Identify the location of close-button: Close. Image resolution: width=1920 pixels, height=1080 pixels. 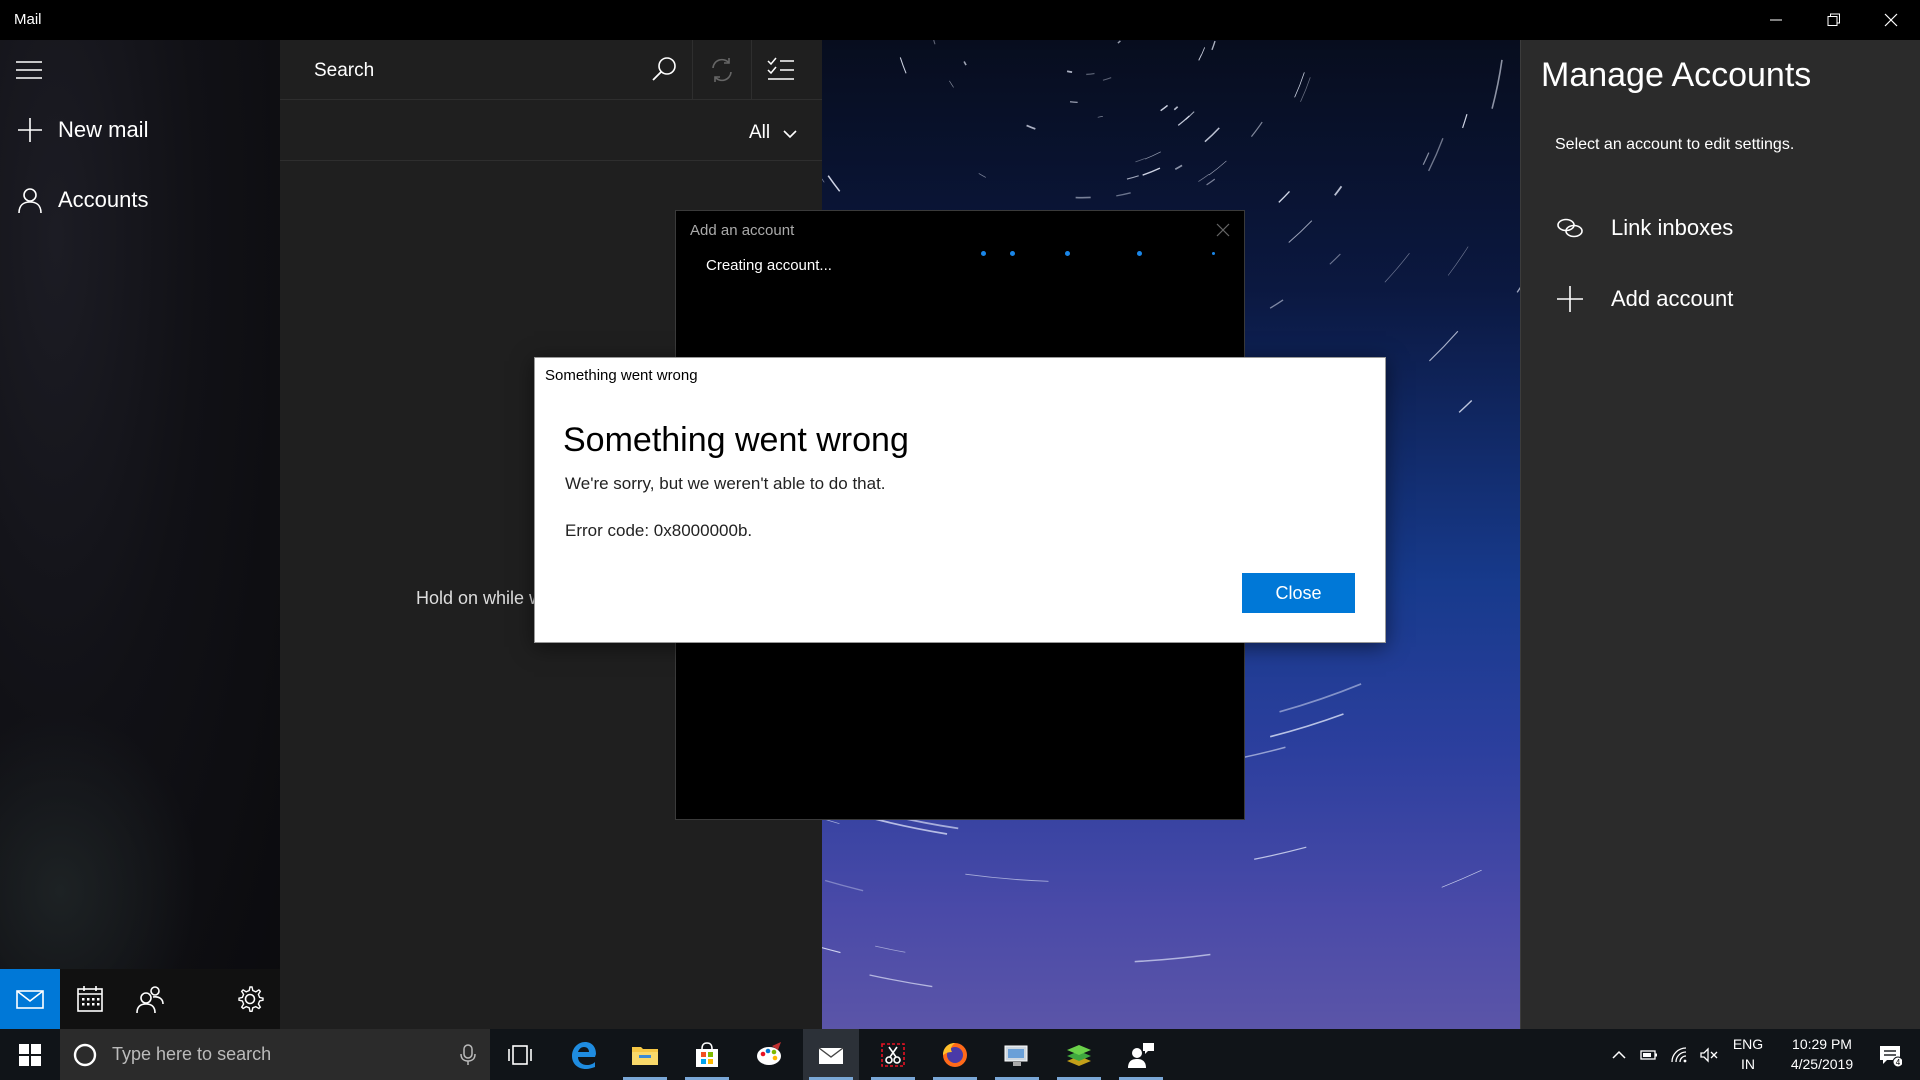
(1298, 593).